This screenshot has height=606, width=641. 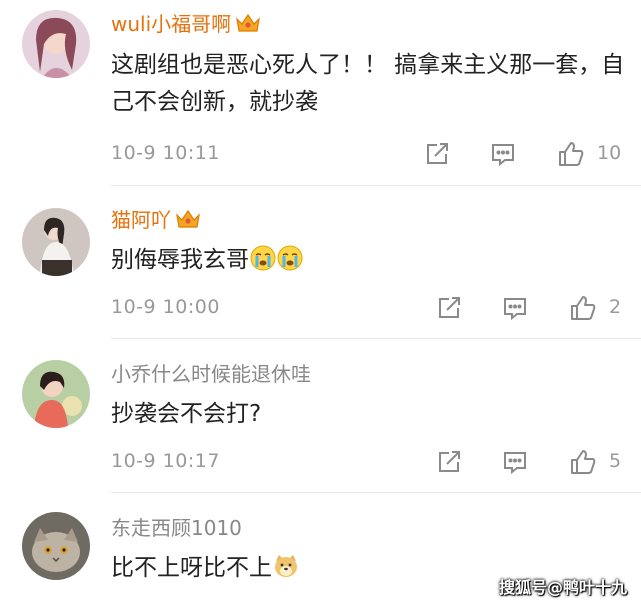 I want to click on comment-time: 10-9 10:00, so click(x=165, y=307).